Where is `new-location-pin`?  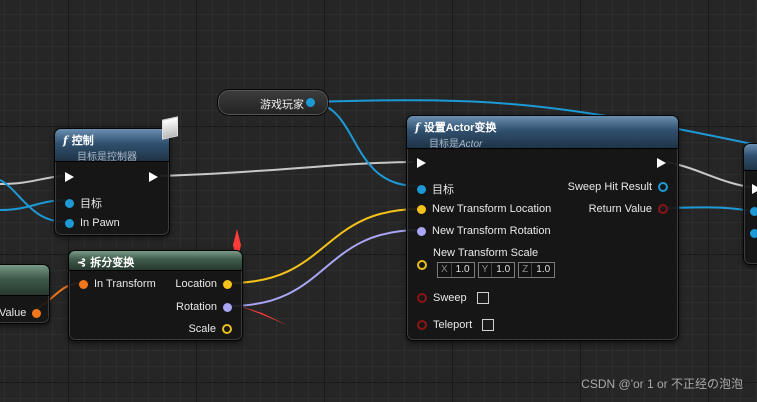 new-location-pin is located at coordinates (421, 209).